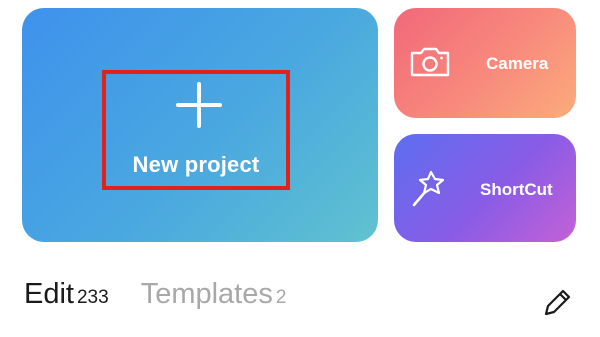 The height and width of the screenshot is (337, 600). I want to click on magic-wand-icon, so click(428, 188).